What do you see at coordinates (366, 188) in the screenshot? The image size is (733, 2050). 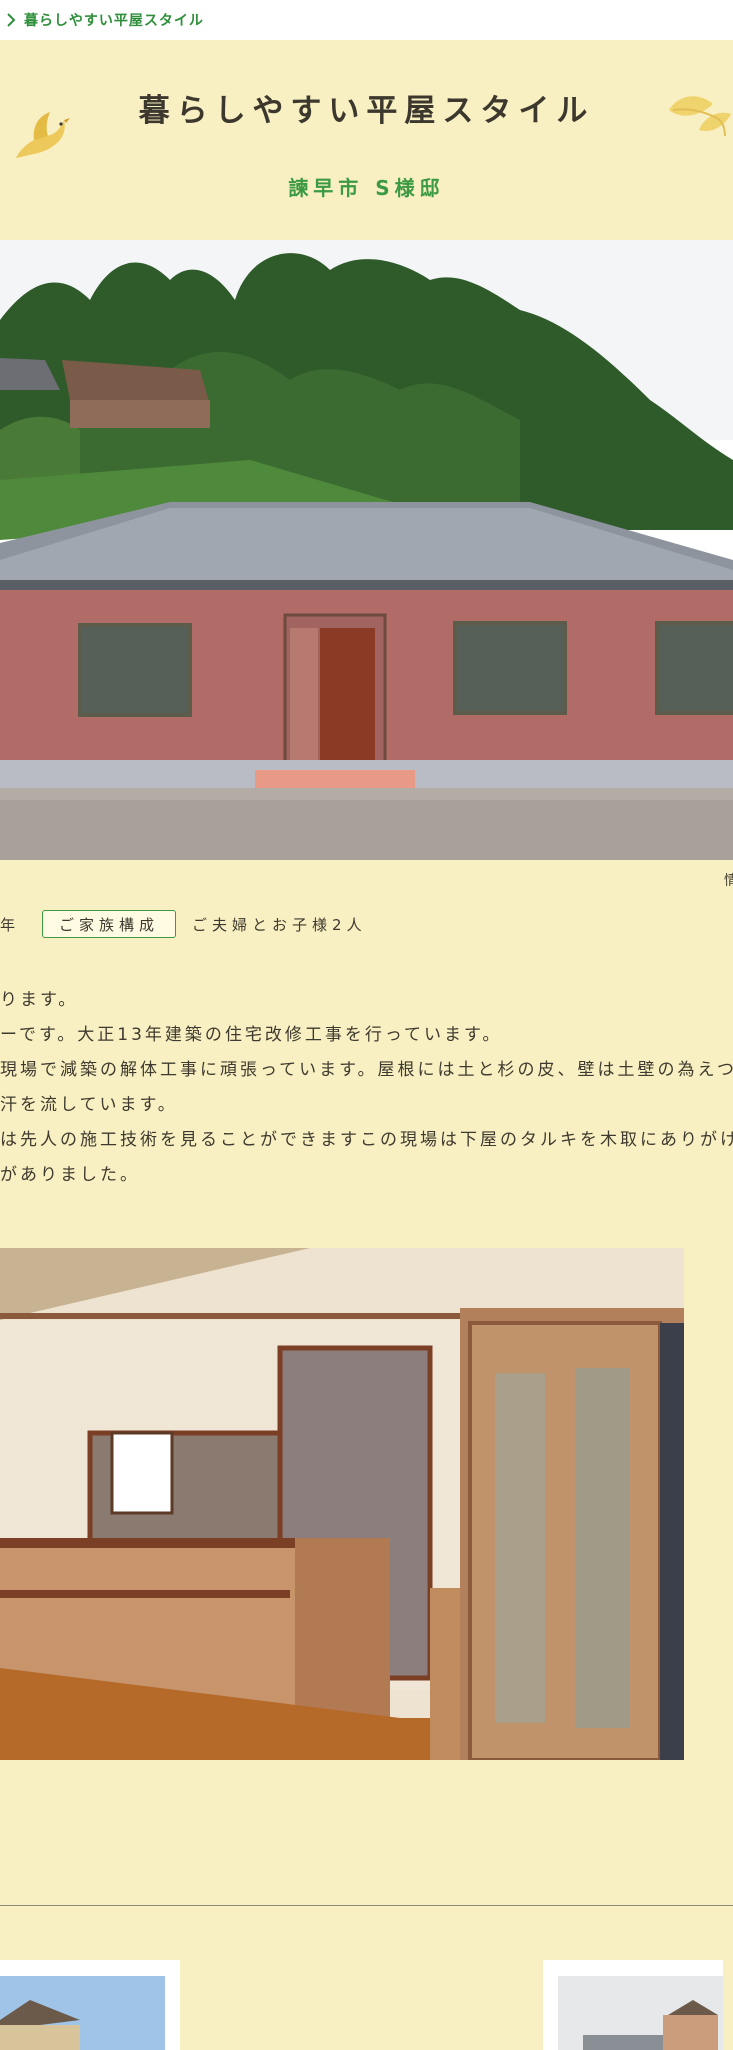 I see `page-subtitle: 諫早市 S様邸` at bounding box center [366, 188].